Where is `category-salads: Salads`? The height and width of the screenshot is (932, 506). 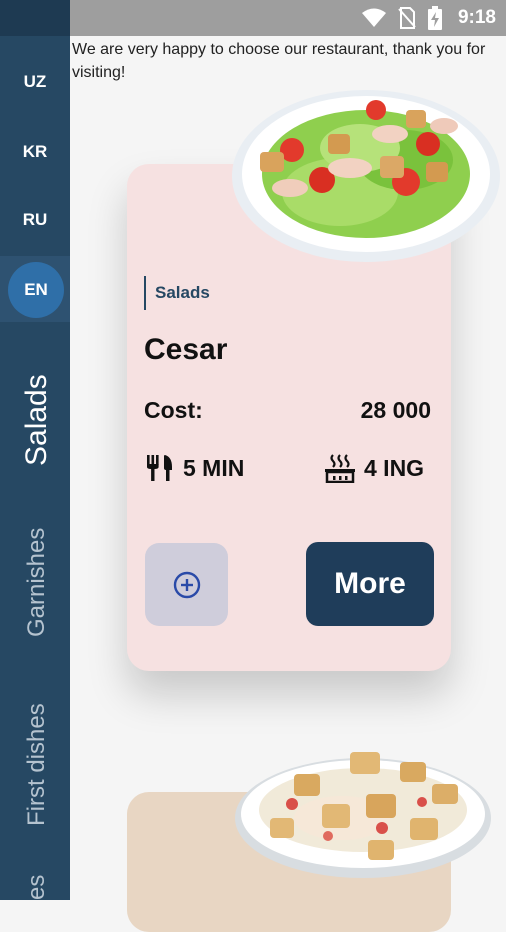 category-salads: Salads is located at coordinates (37, 420).